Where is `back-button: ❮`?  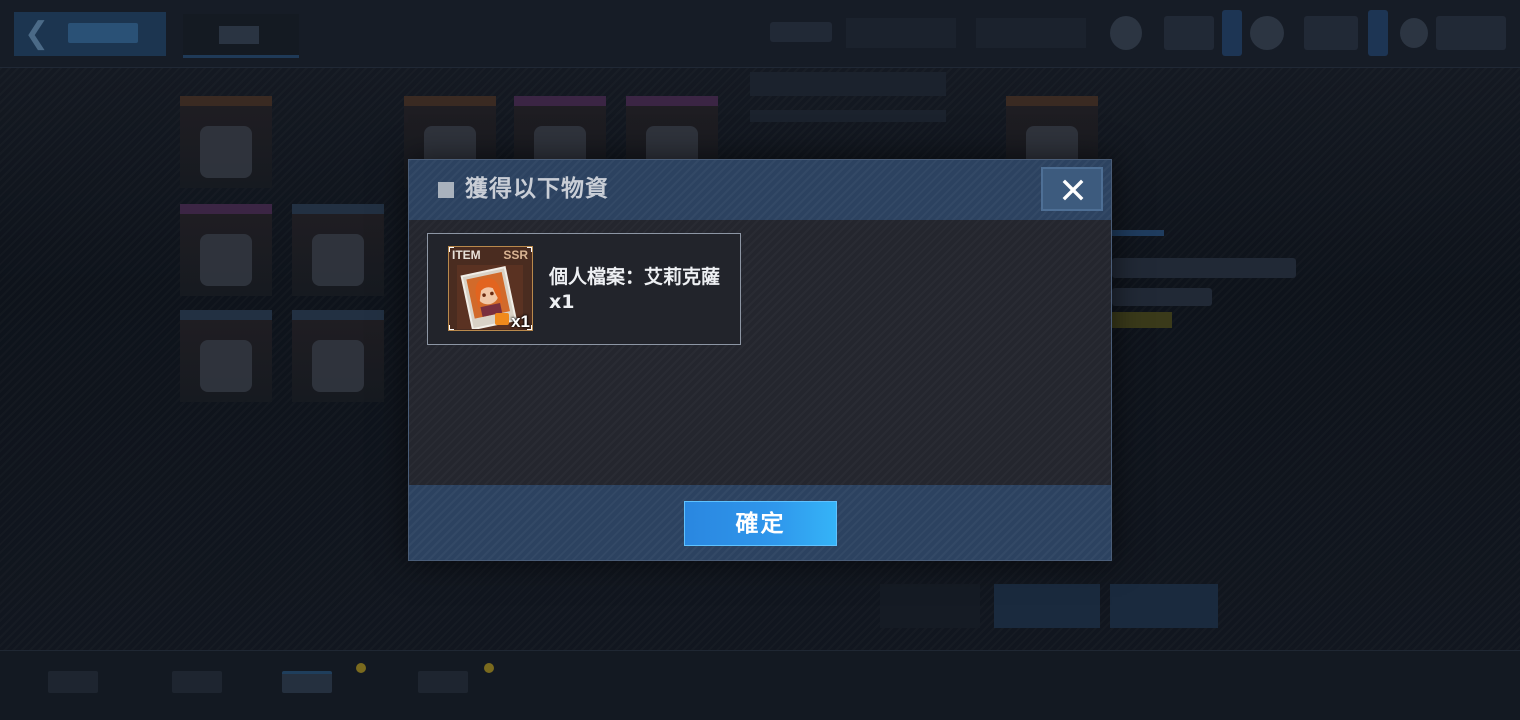
back-button: ❮ is located at coordinates (90, 34).